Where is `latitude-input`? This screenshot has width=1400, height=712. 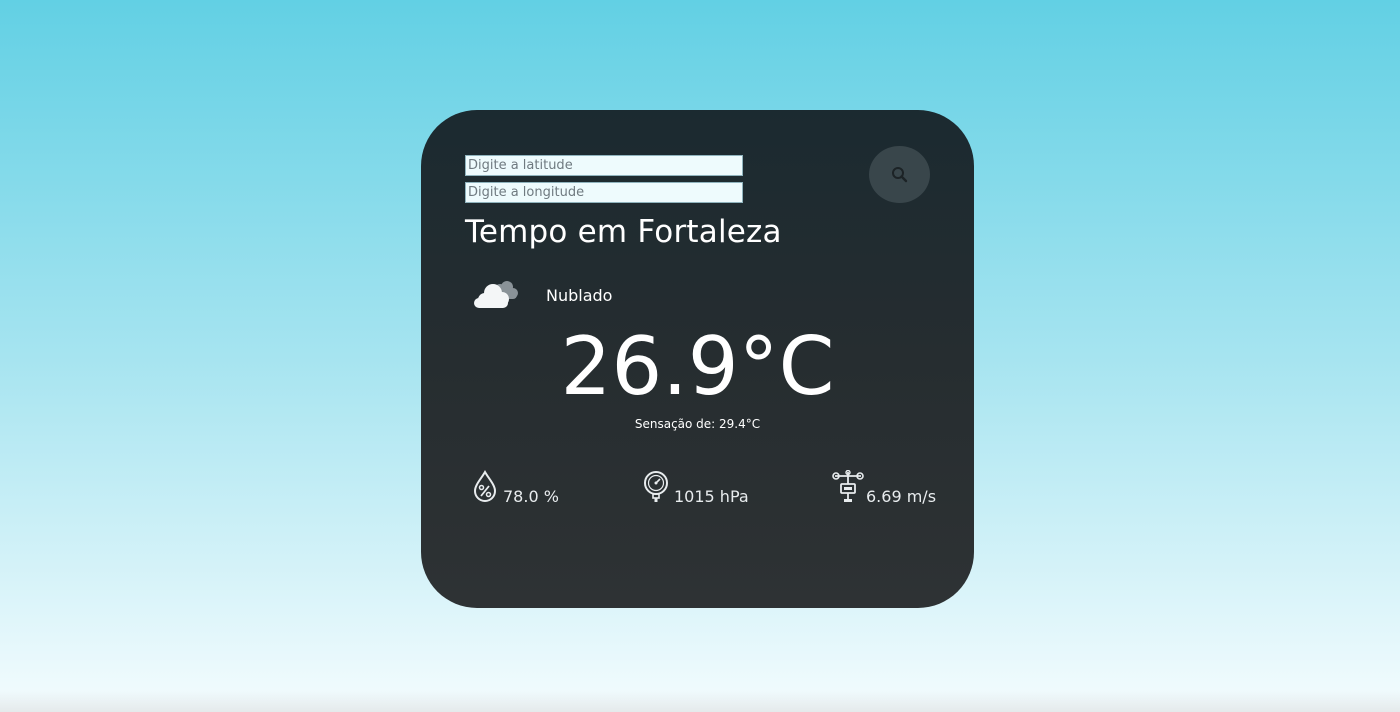
latitude-input is located at coordinates (604, 165).